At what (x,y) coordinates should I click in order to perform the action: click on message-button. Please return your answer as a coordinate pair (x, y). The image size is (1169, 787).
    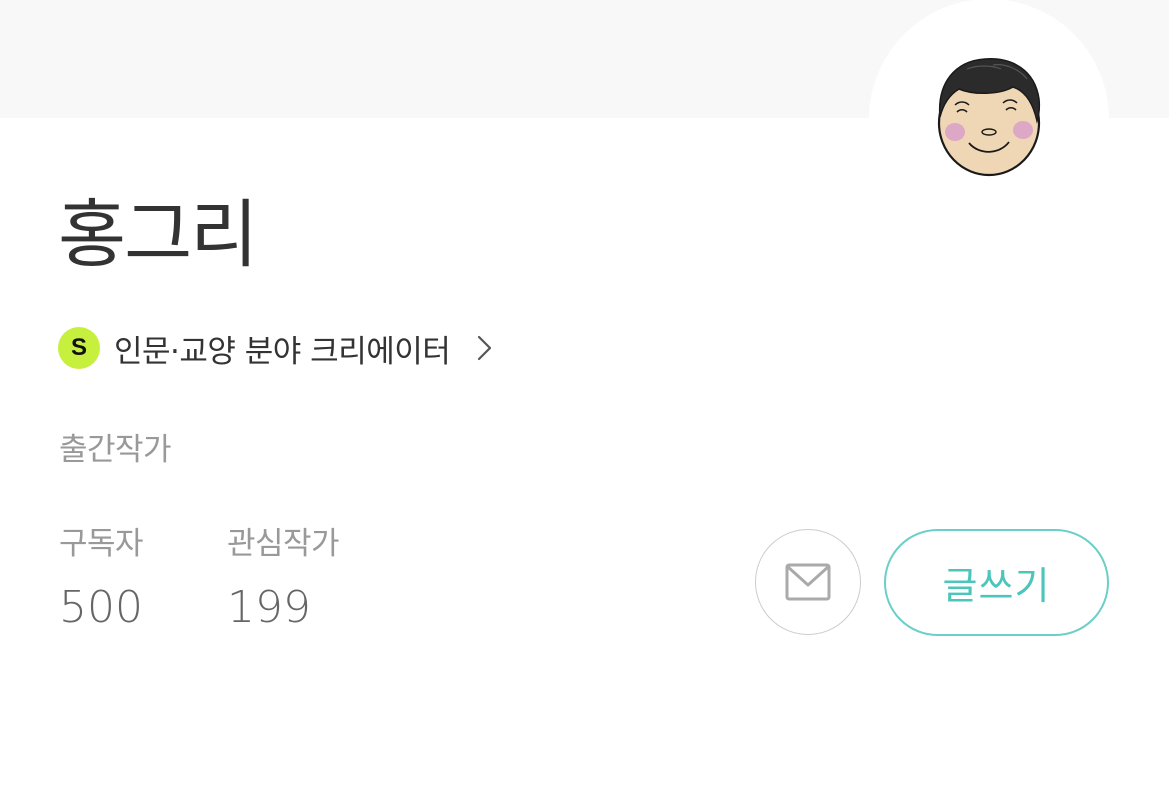
    Looking at the image, I should click on (808, 582).